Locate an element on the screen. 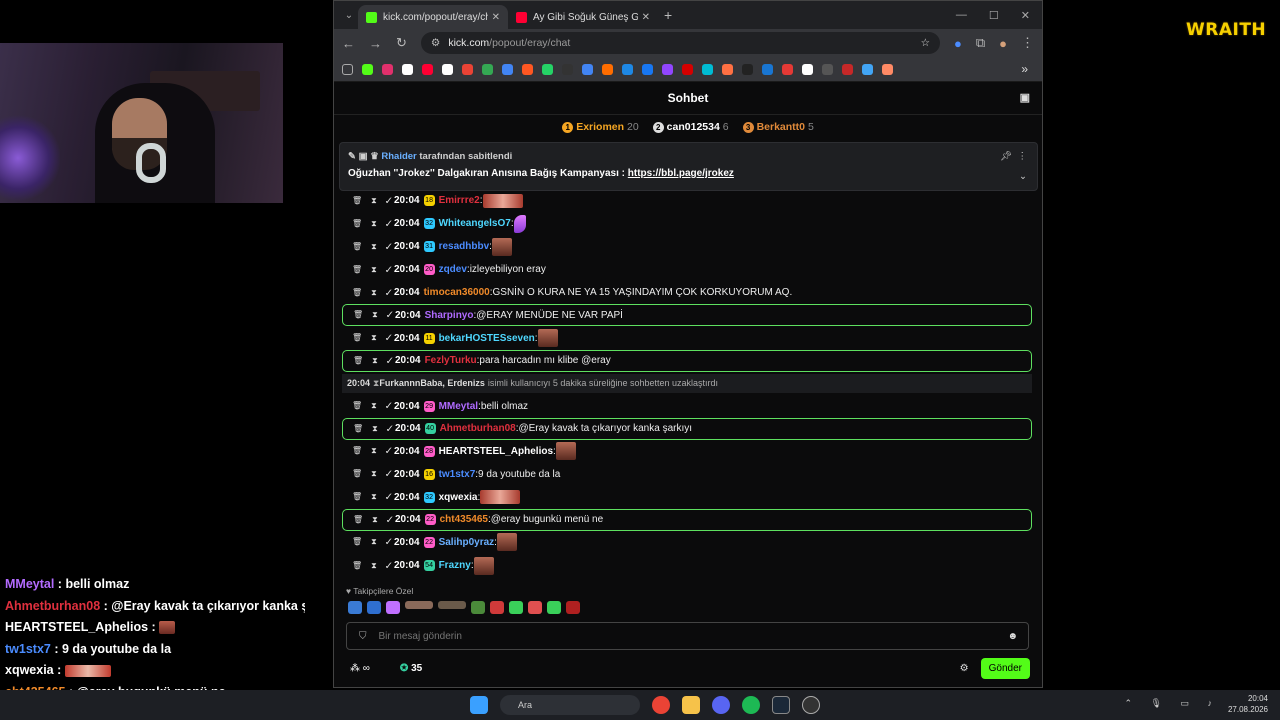  message-username: zqdev is located at coordinates (453, 269).